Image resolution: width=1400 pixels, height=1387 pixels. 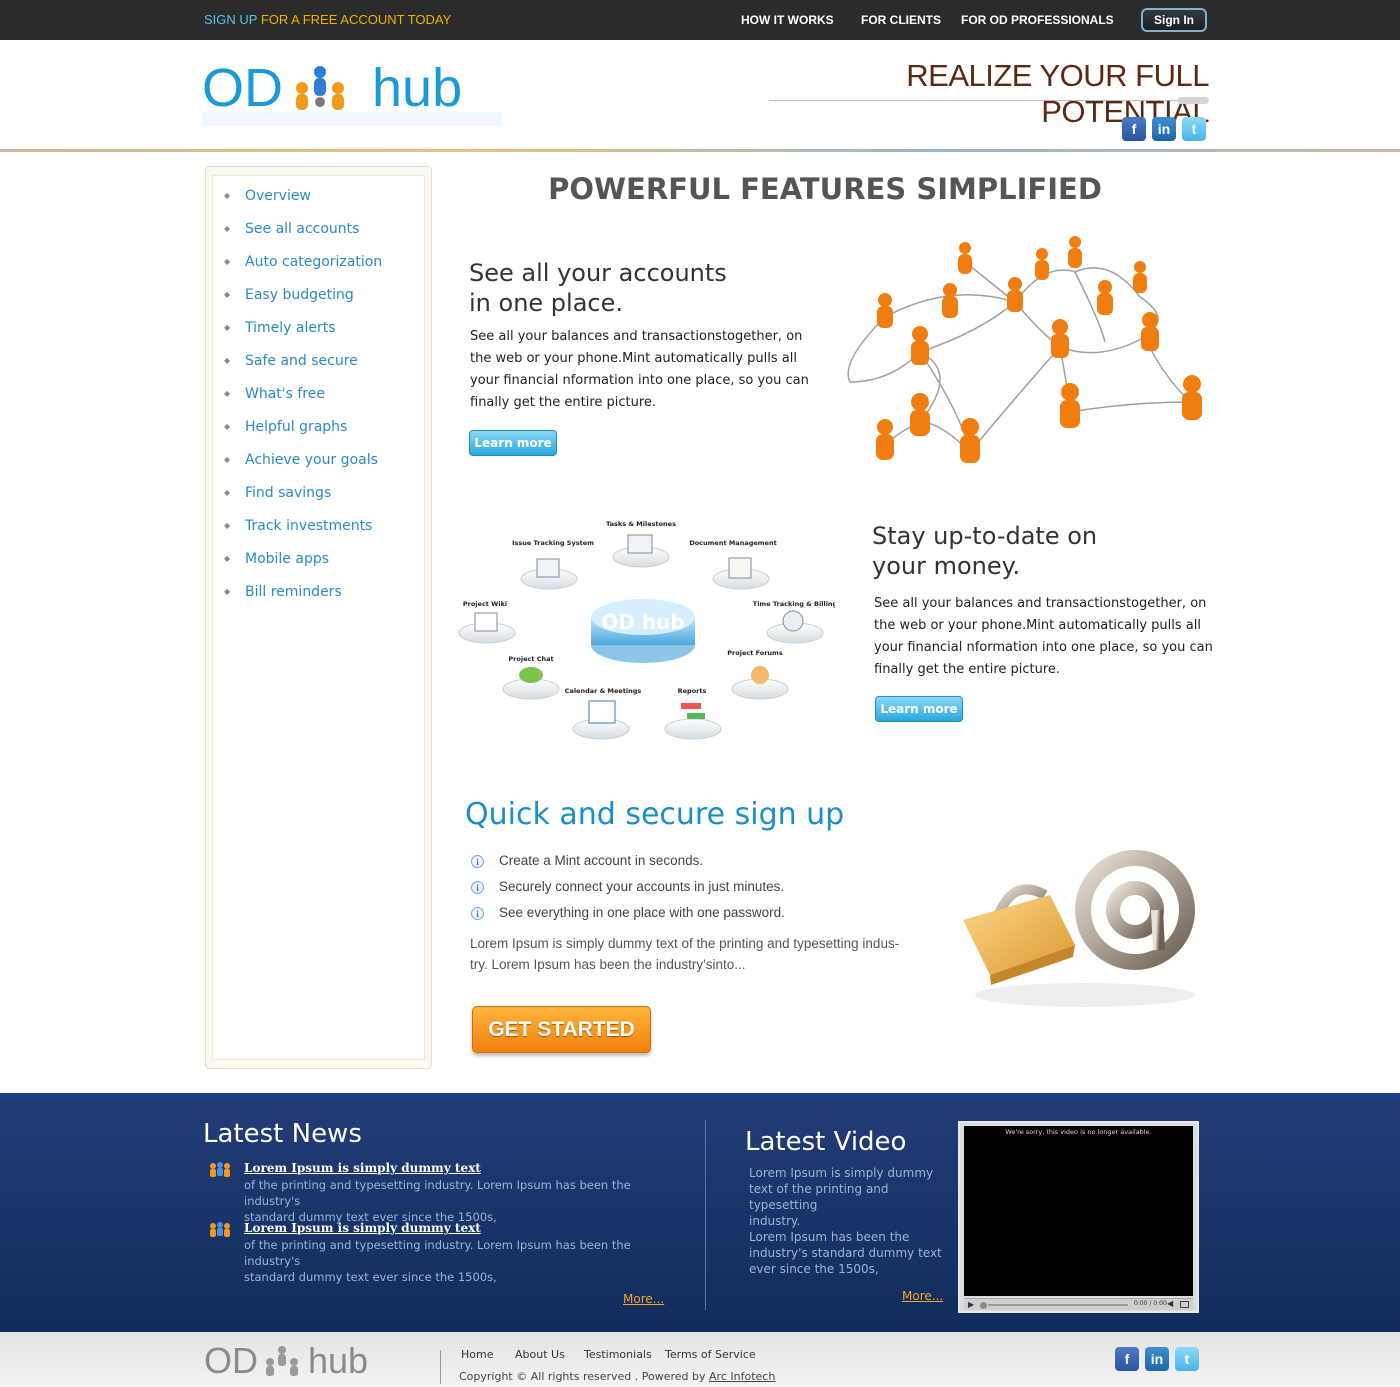 What do you see at coordinates (1187, 1359) in the screenshot?
I see `footer-twitter-icon: t` at bounding box center [1187, 1359].